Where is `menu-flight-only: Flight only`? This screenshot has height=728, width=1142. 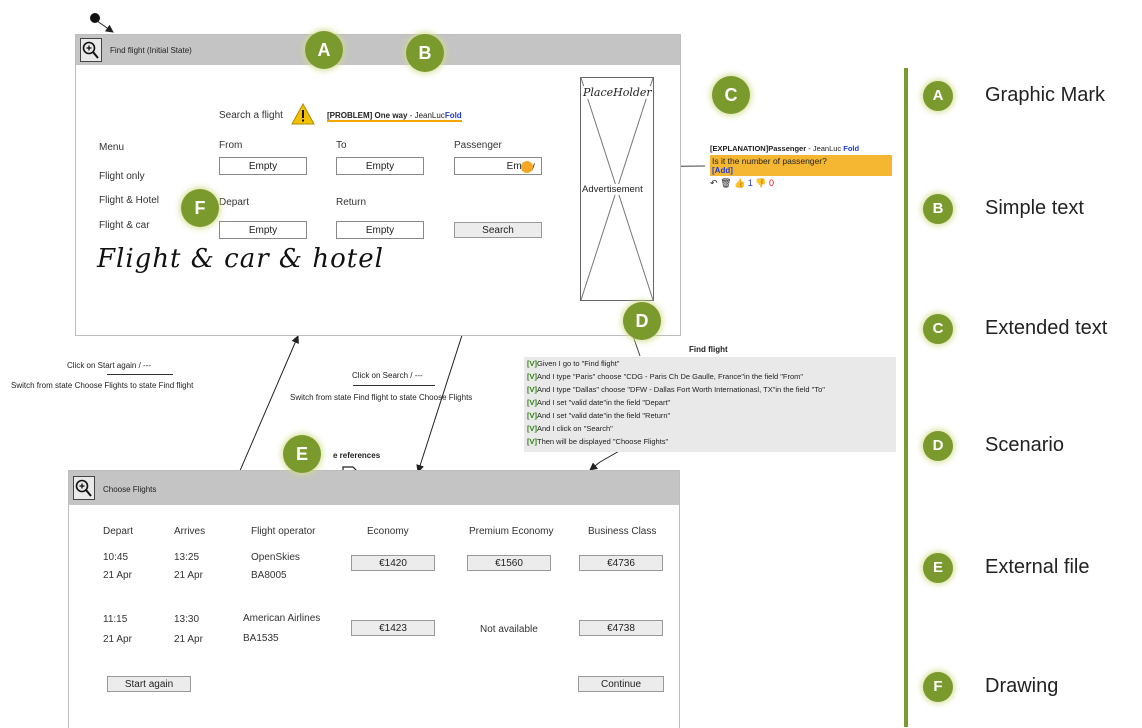 menu-flight-only: Flight only is located at coordinates (122, 176).